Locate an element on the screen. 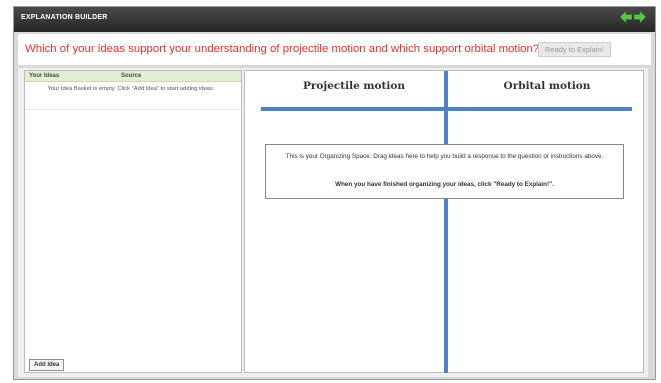 The width and height of the screenshot is (661, 383). window-title: EXPLANATION BUILDER is located at coordinates (64, 17).